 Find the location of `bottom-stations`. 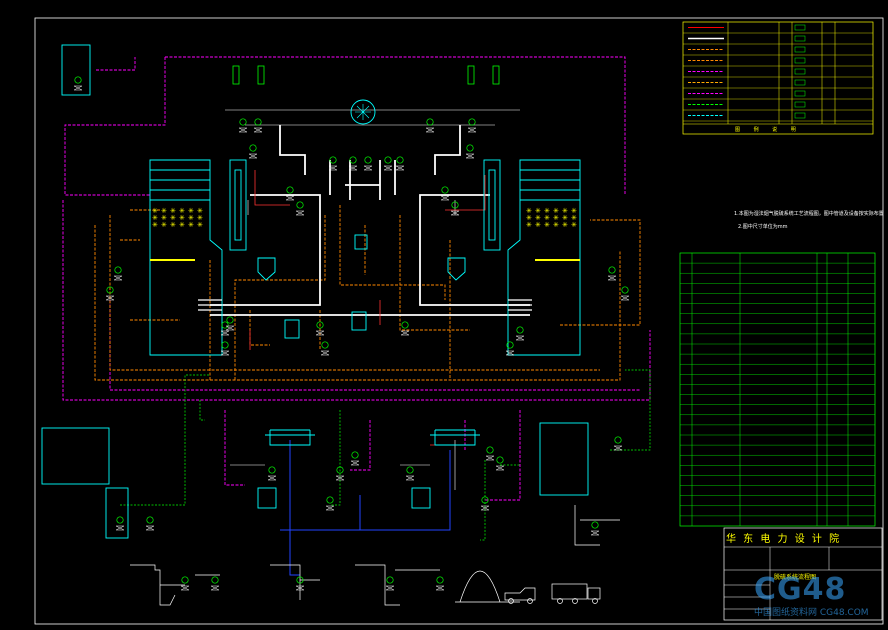

bottom-stations is located at coordinates (375, 555).